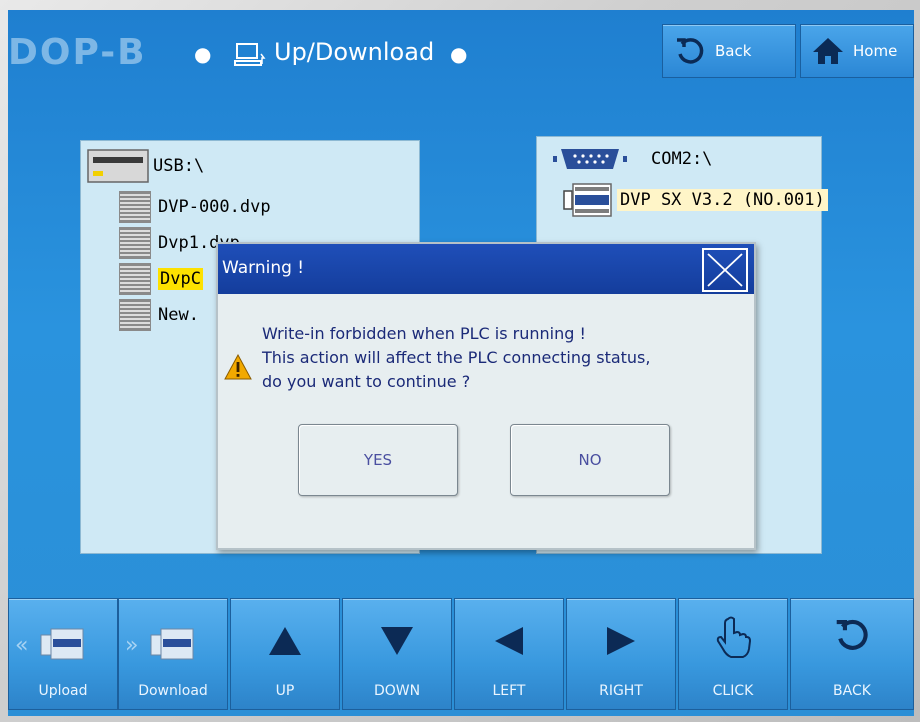  Describe the element at coordinates (285, 691) in the screenshot. I see `up-label: UP` at that location.